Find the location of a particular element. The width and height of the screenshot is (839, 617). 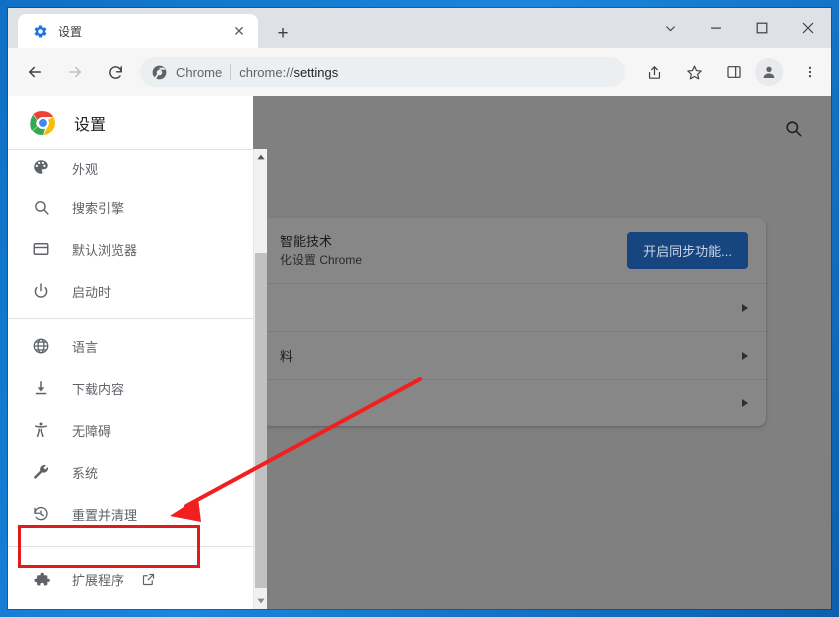

omnibox-chip-label: Chrome is located at coordinates (199, 72).